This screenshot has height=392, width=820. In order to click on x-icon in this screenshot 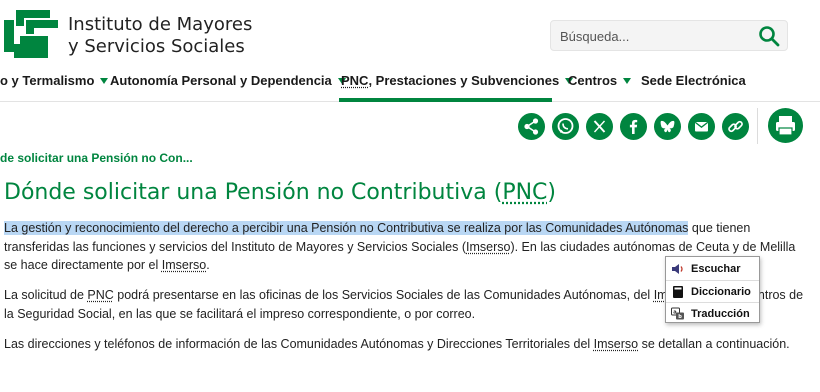, I will do `click(599, 126)`.